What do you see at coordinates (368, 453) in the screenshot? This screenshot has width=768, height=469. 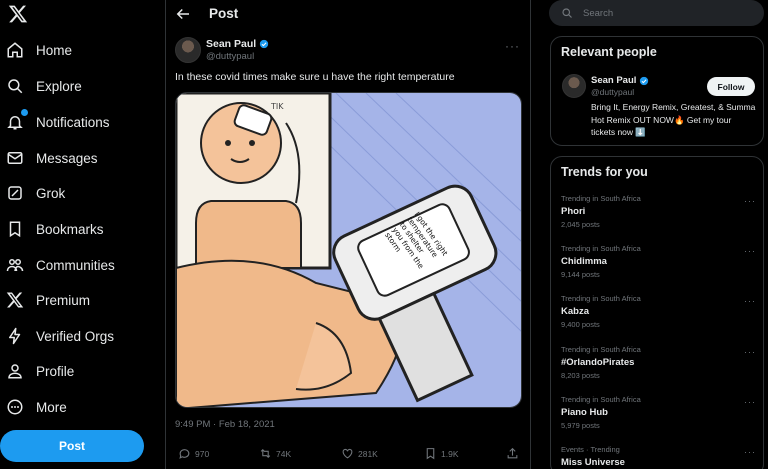 I see `like-count: 281K` at bounding box center [368, 453].